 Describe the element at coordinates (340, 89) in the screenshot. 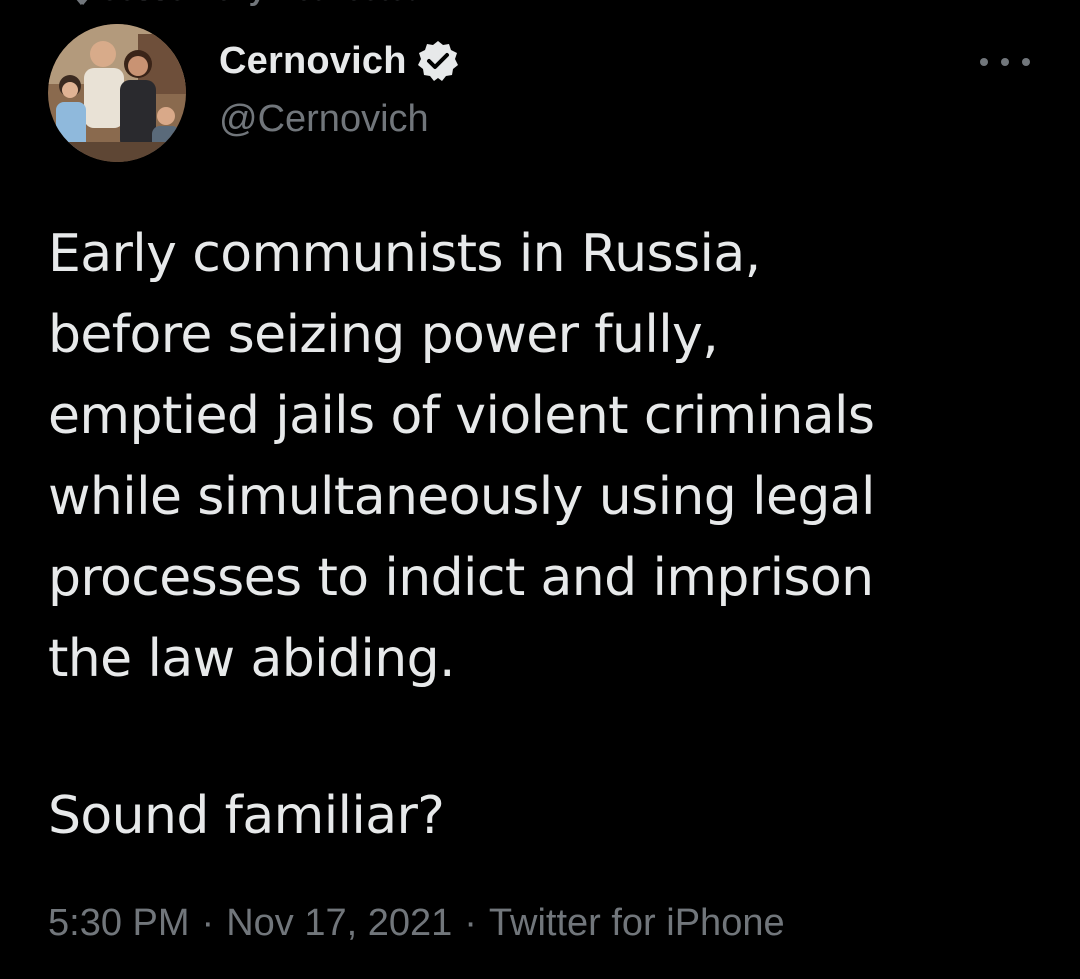

I see `author-info: Cernovich @Cernovich` at that location.